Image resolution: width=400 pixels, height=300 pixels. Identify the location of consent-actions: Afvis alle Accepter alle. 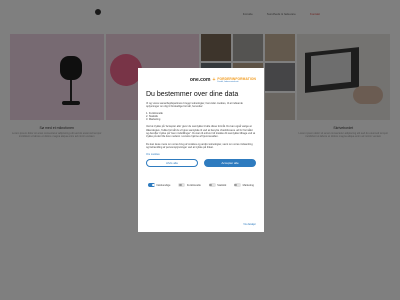
(201, 163).